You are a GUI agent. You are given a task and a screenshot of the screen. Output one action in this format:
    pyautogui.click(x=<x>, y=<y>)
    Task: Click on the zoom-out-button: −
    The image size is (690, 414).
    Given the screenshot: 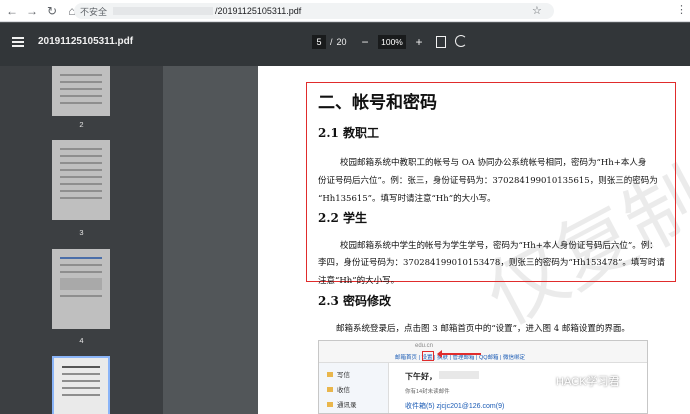 What is the action you would take?
    pyautogui.click(x=365, y=42)
    